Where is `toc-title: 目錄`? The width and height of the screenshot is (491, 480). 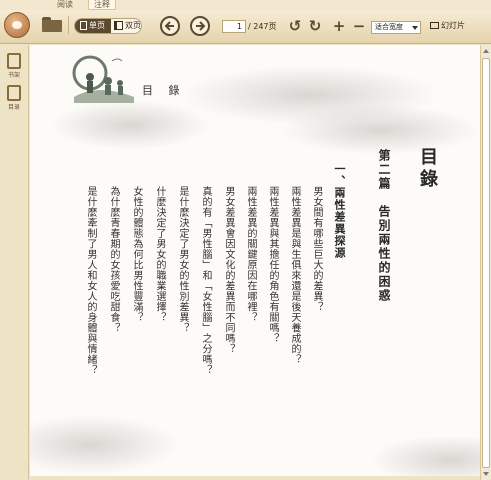 toc-title: 目錄 is located at coordinates (427, 169).